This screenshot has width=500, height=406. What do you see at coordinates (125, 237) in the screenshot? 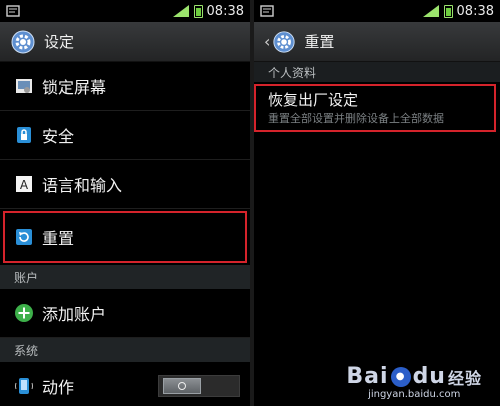
I see `settings-item-reset: 重置` at bounding box center [125, 237].